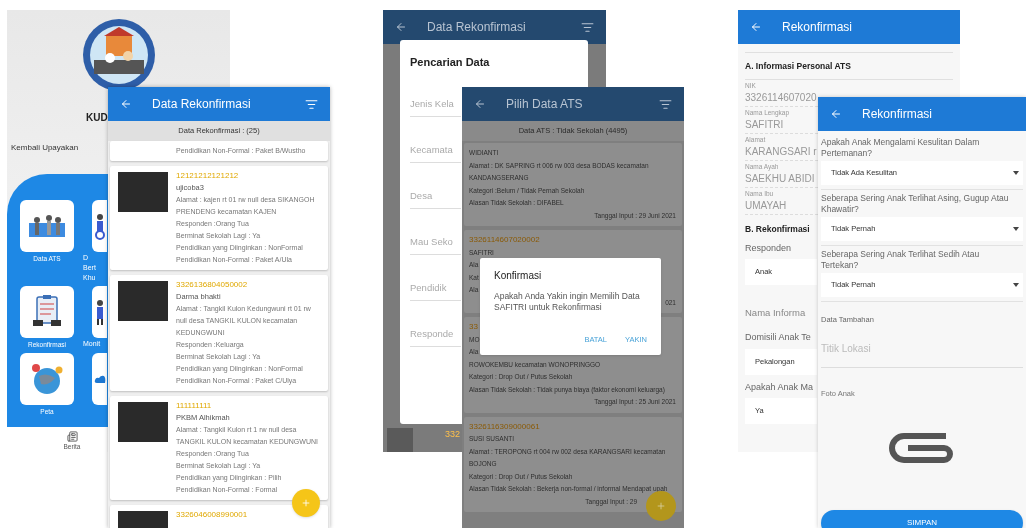 The image size is (1026, 528). Describe the element at coordinates (194, 406) in the screenshot. I see `record-id: 111111111` at that location.